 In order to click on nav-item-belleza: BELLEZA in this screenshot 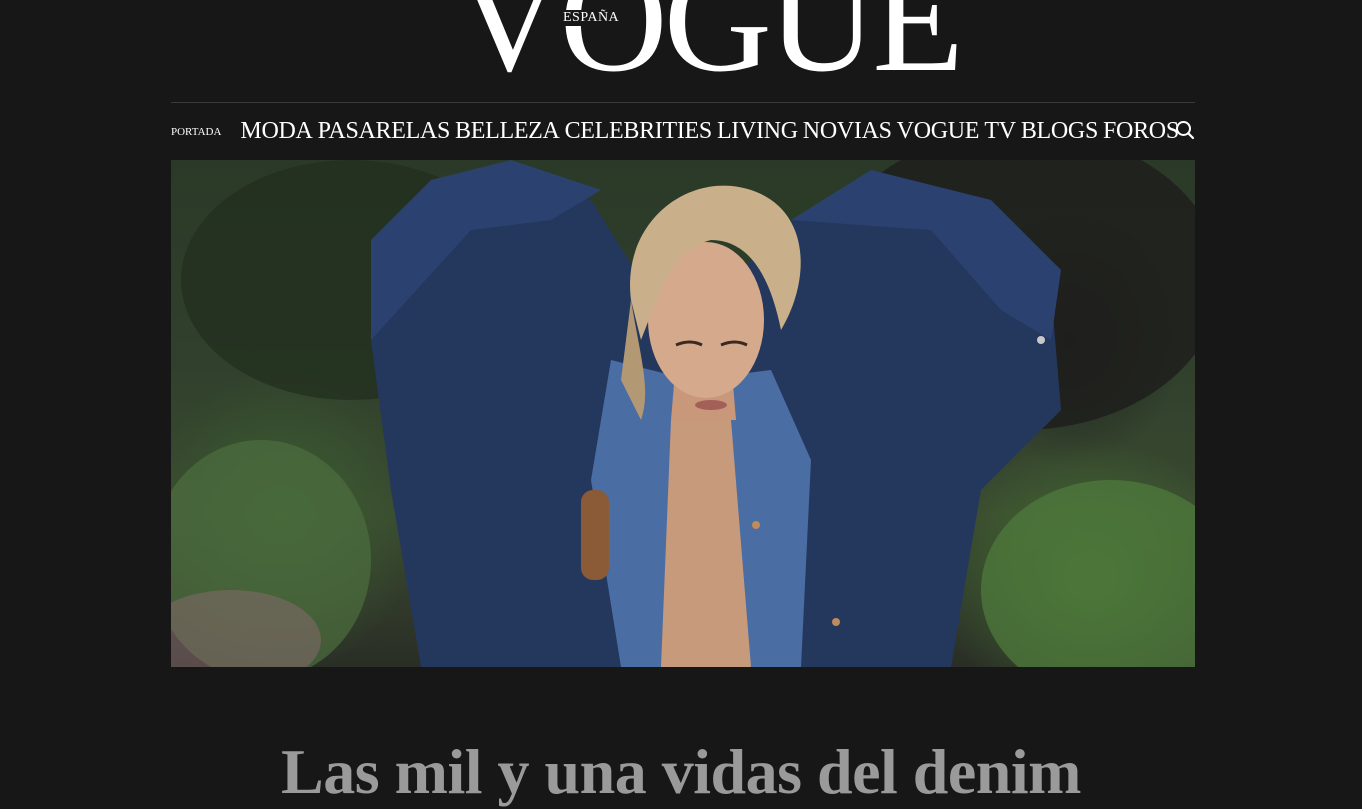, I will do `click(507, 131)`.